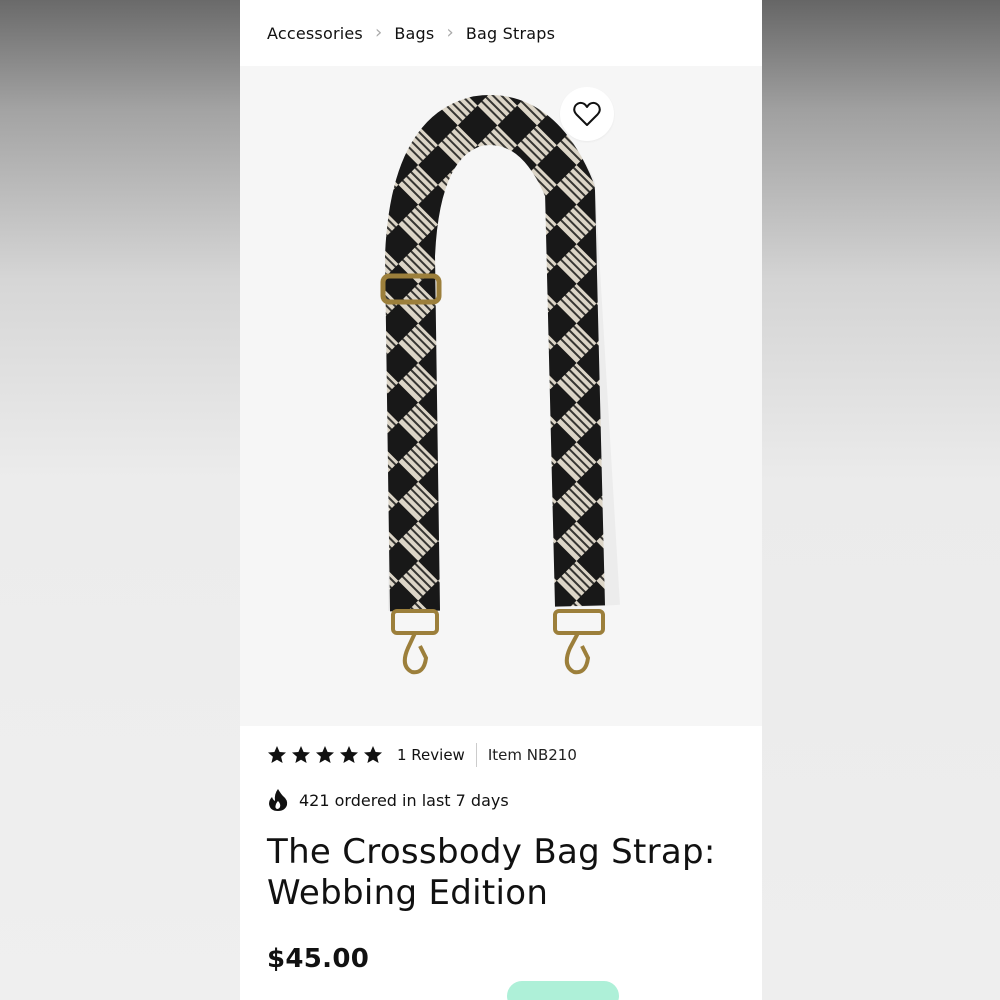 The width and height of the screenshot is (1000, 1000). What do you see at coordinates (315, 33) in the screenshot?
I see `breadcrumb-accessories: Accessories` at bounding box center [315, 33].